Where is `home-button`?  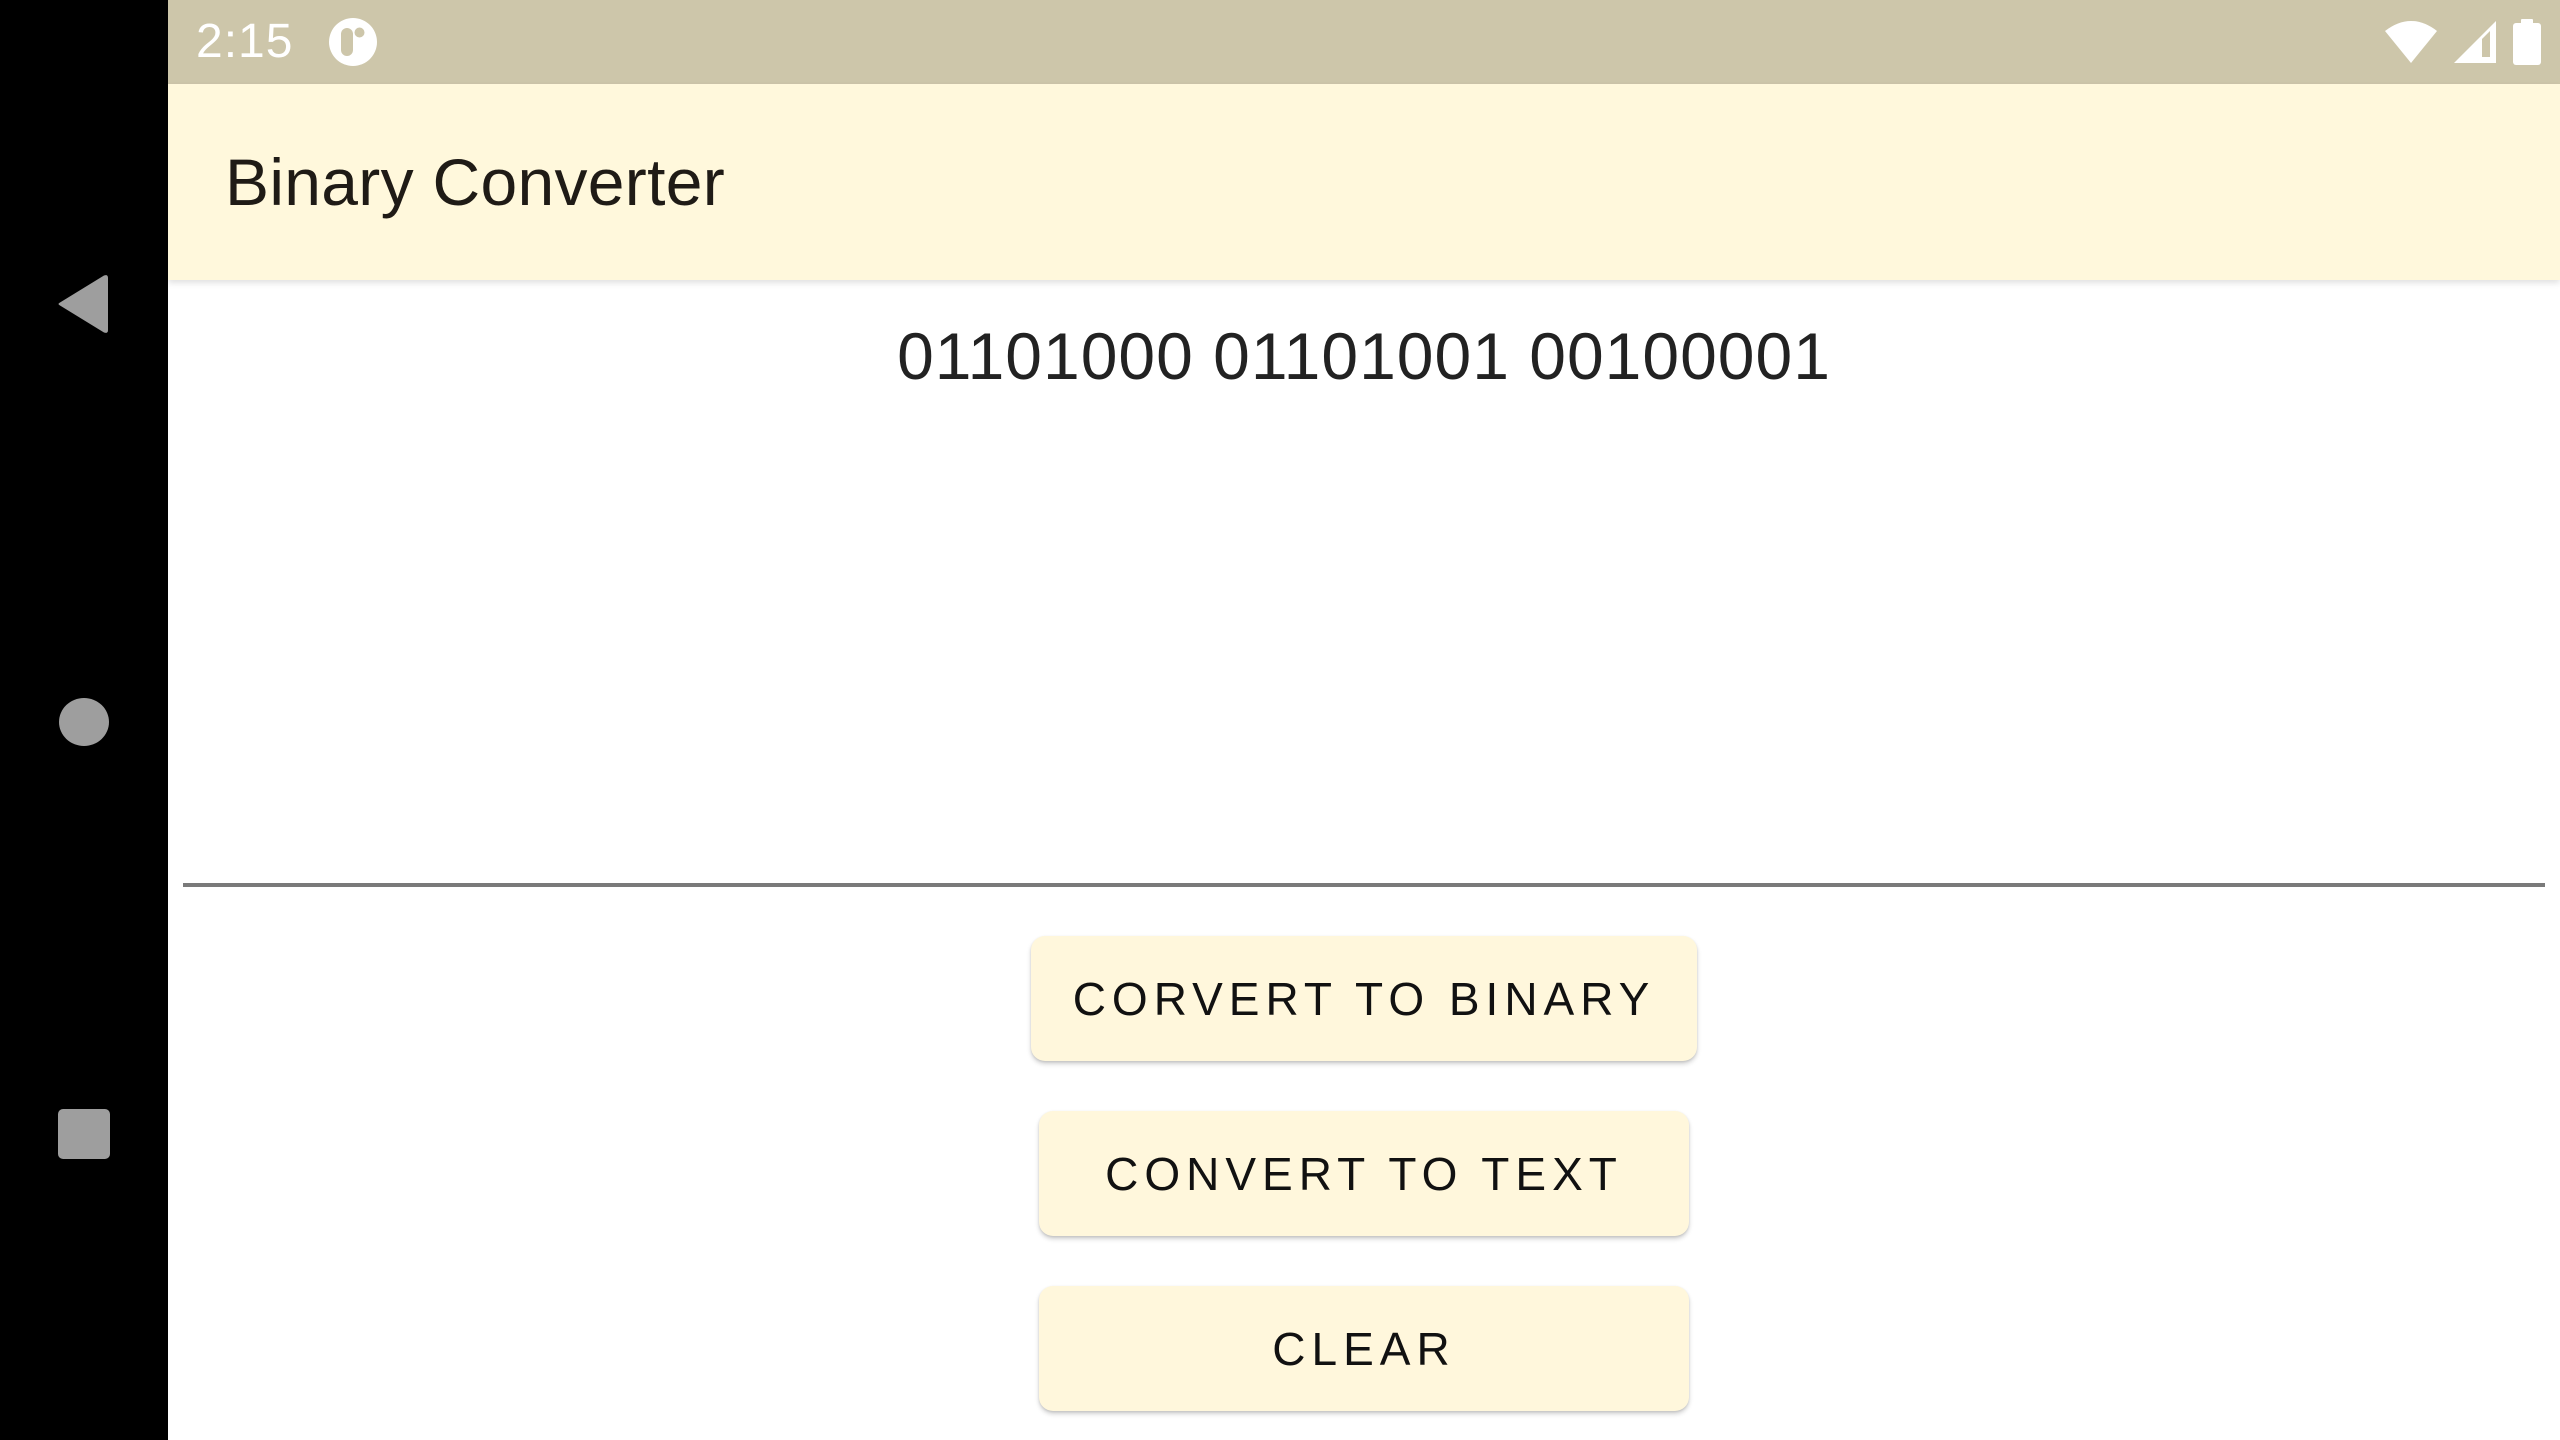
home-button is located at coordinates (84, 722).